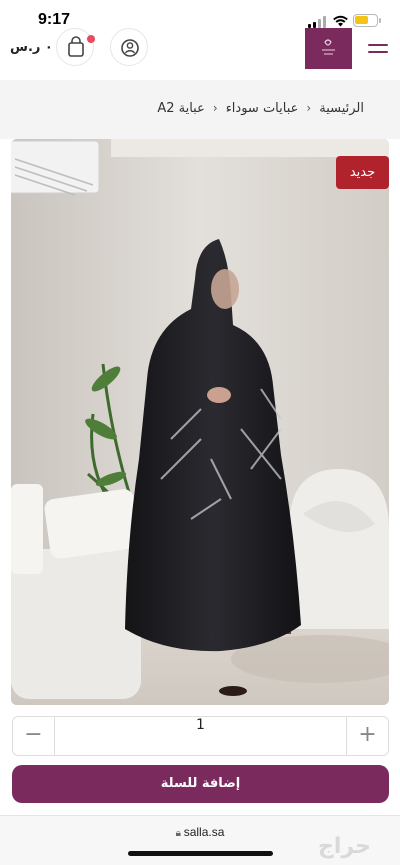 The height and width of the screenshot is (865, 400). Describe the element at coordinates (344, 846) in the screenshot. I see `watermark: حراج` at that location.